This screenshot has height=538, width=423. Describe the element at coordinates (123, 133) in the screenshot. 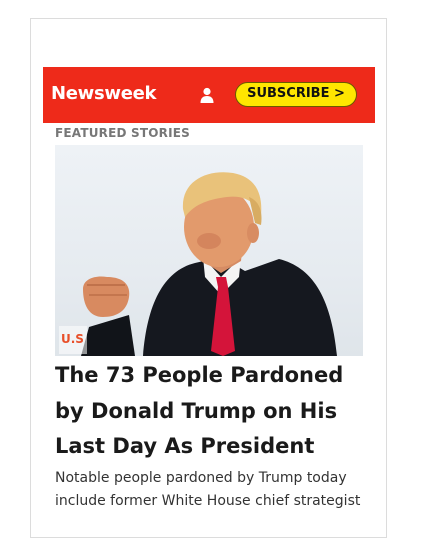

I see `section-label: FEATURED STORIES` at that location.